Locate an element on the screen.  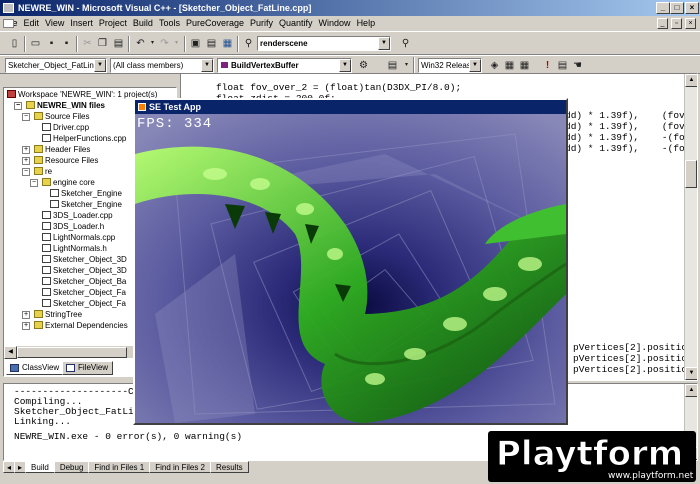
paste-icon: ▤ is located at coordinates (118, 43).